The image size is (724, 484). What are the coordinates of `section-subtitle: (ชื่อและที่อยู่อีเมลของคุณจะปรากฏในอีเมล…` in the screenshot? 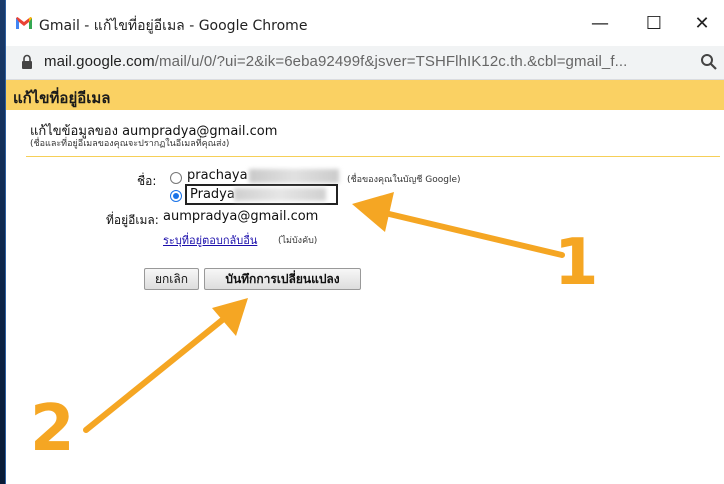 It's located at (130, 144).